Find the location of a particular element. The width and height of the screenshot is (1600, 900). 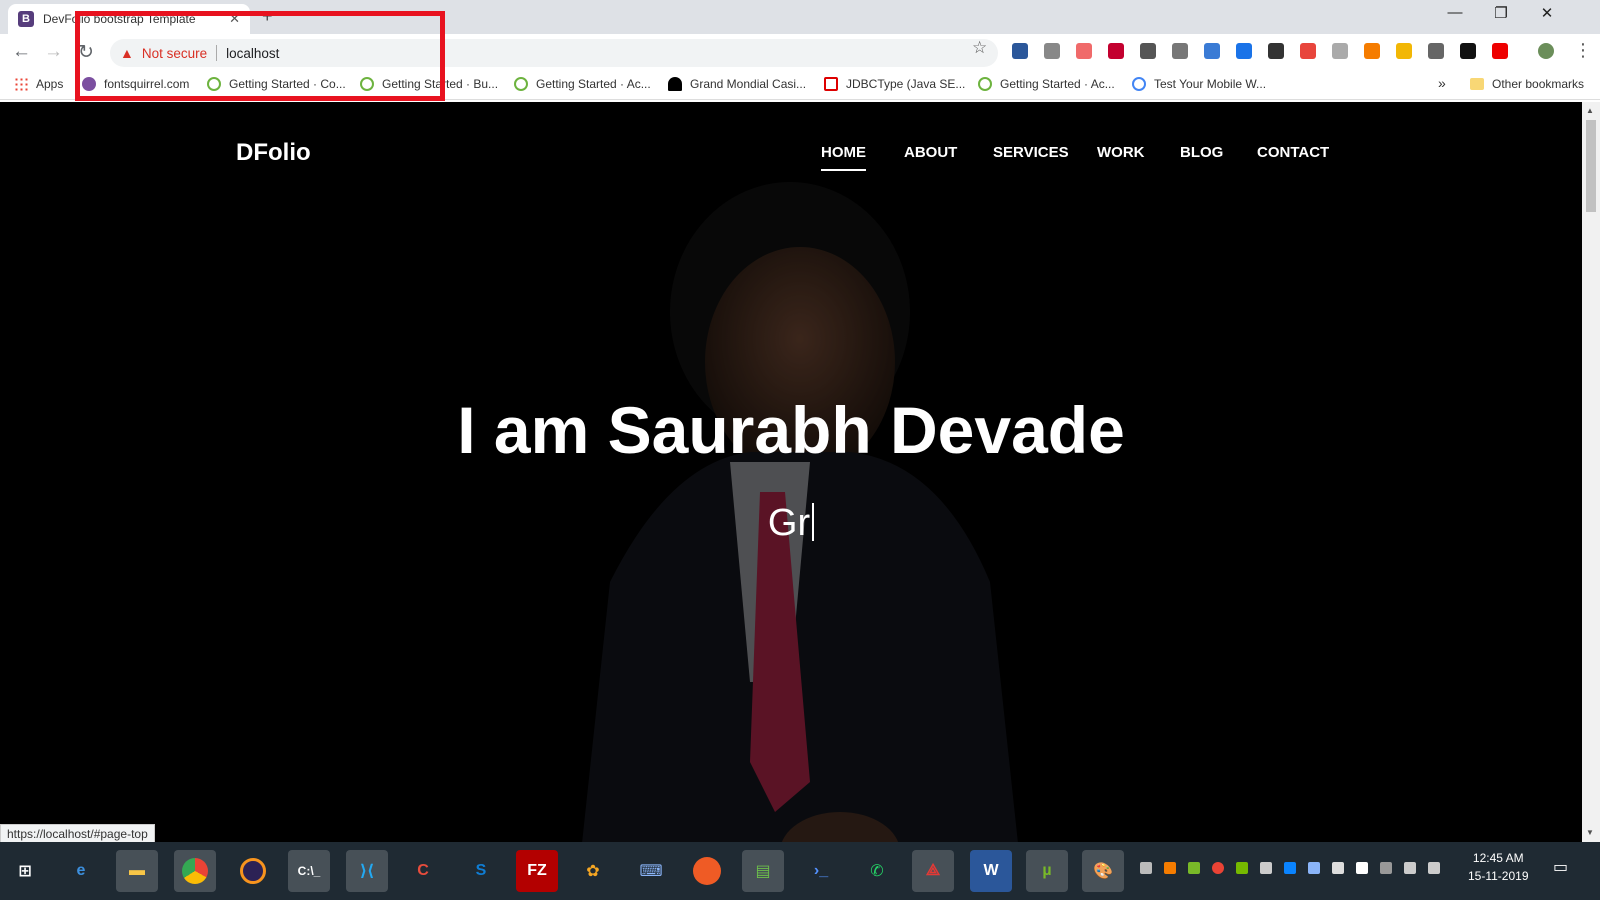

menu-dots-icon: ⋮ is located at coordinates (1583, 50).